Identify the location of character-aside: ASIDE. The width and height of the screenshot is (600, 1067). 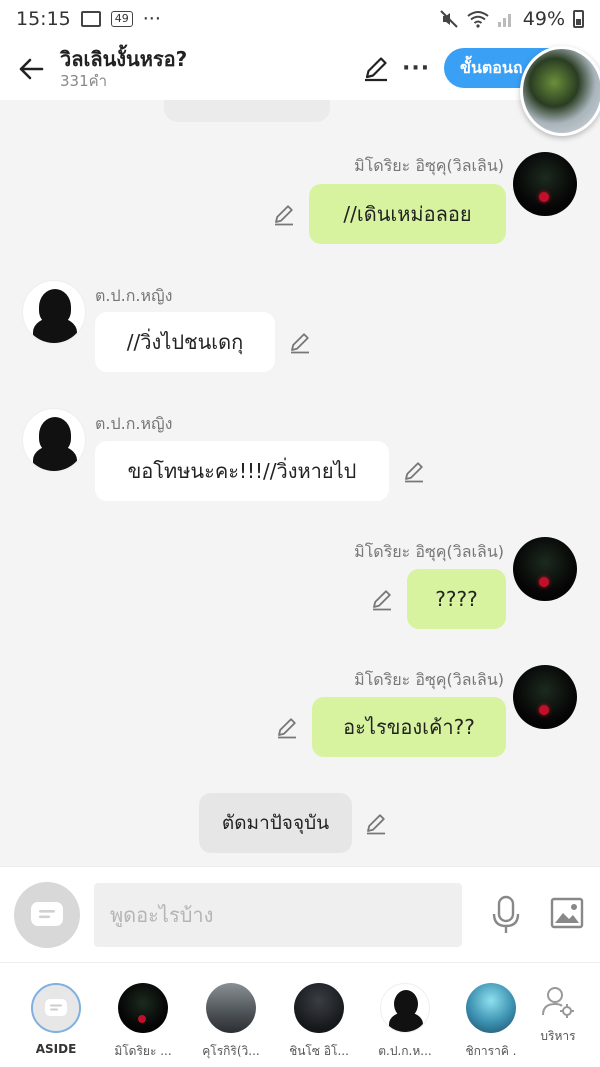
(56, 1019).